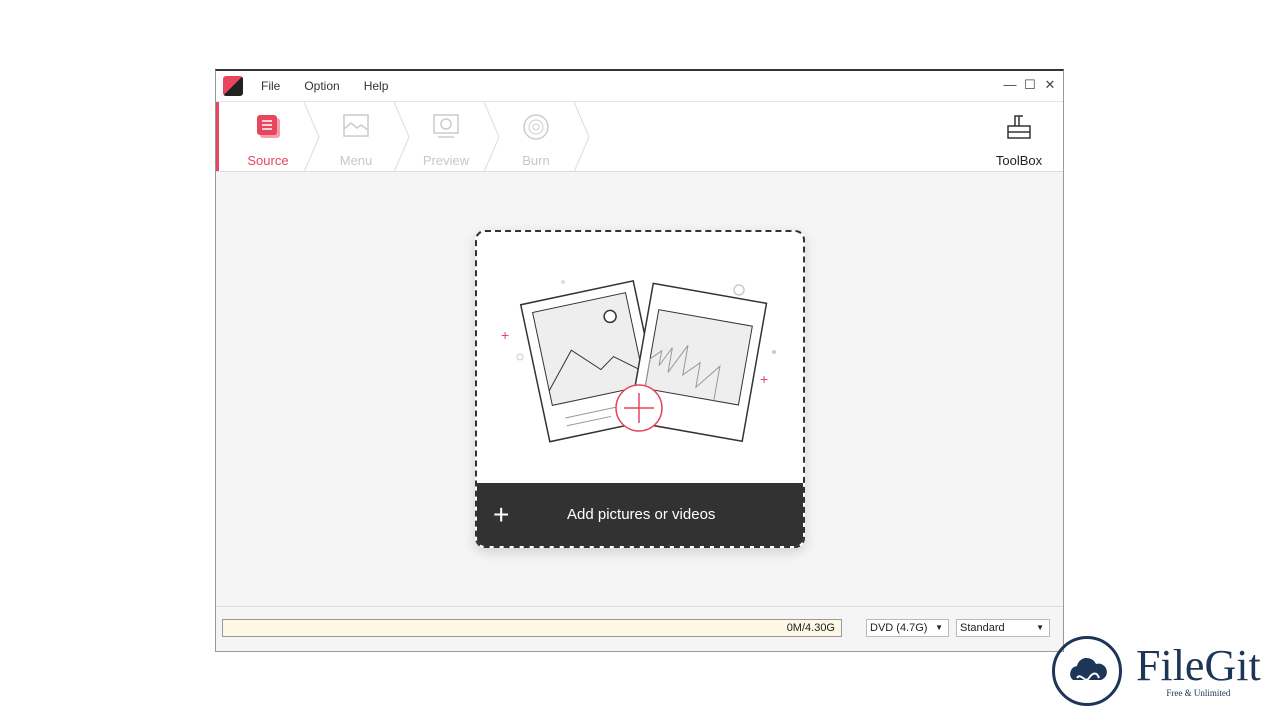  I want to click on drop-zone: + + + Add pictures or videos, so click(640, 389).